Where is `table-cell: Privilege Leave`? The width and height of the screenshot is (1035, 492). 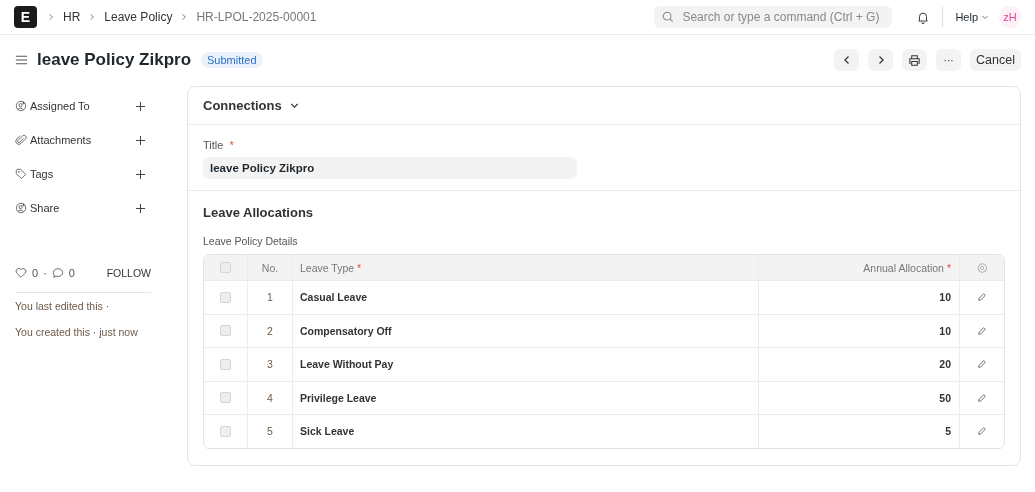 table-cell: Privilege Leave is located at coordinates (338, 397).